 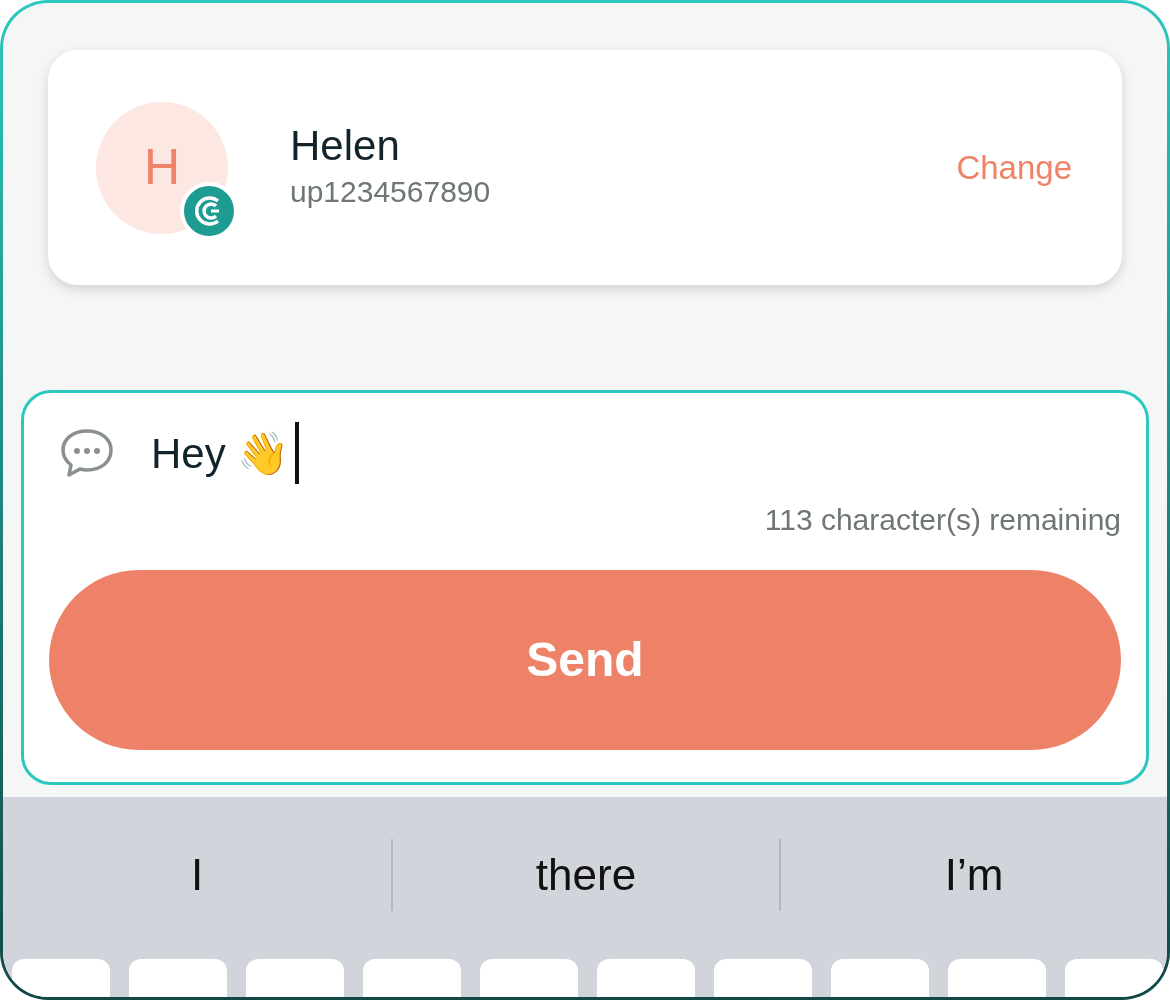 I want to click on suggestion-item: I’m, so click(x=974, y=875).